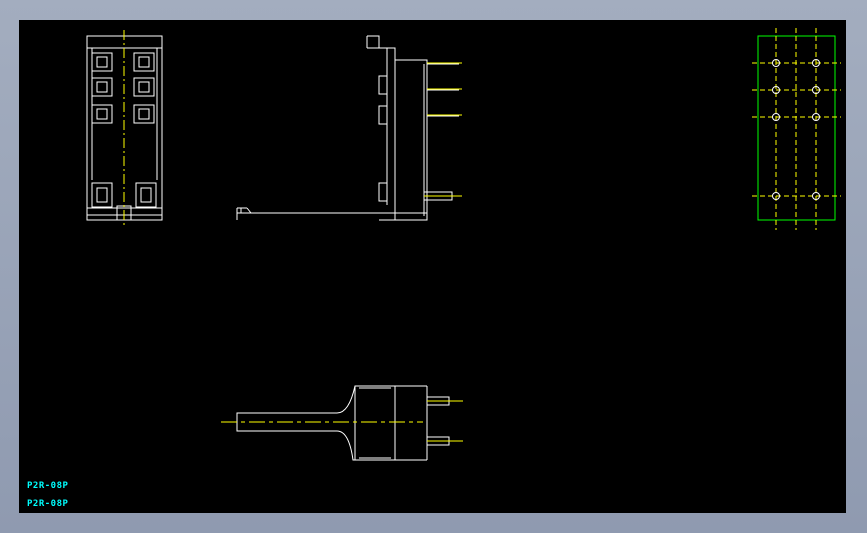 The width and height of the screenshot is (867, 533). Describe the element at coordinates (381, 128) in the screenshot. I see `side-view-right-wall` at that location.